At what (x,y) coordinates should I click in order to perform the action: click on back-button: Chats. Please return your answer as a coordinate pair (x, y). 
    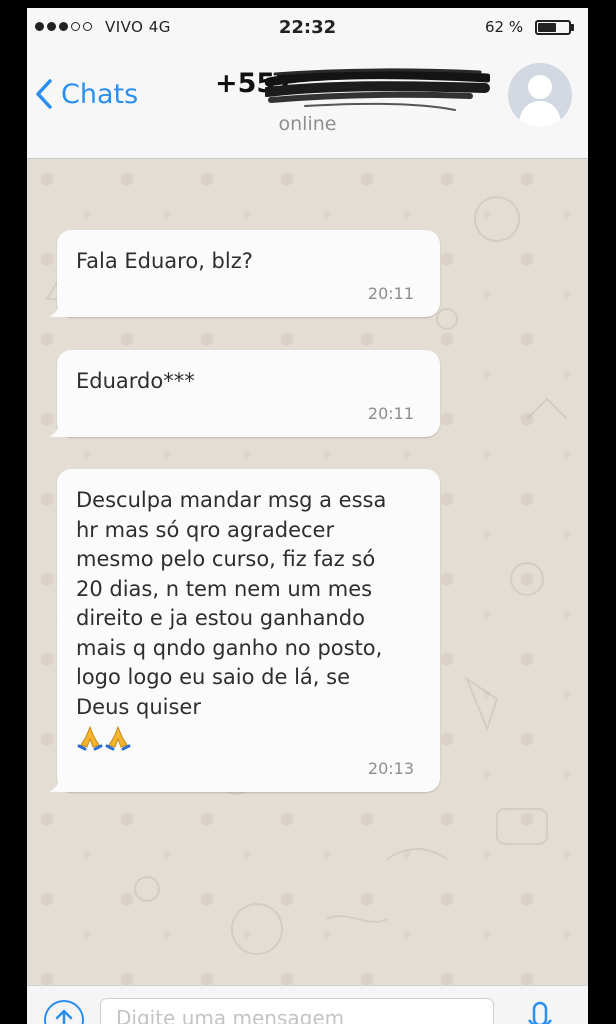
    Looking at the image, I should click on (86, 94).